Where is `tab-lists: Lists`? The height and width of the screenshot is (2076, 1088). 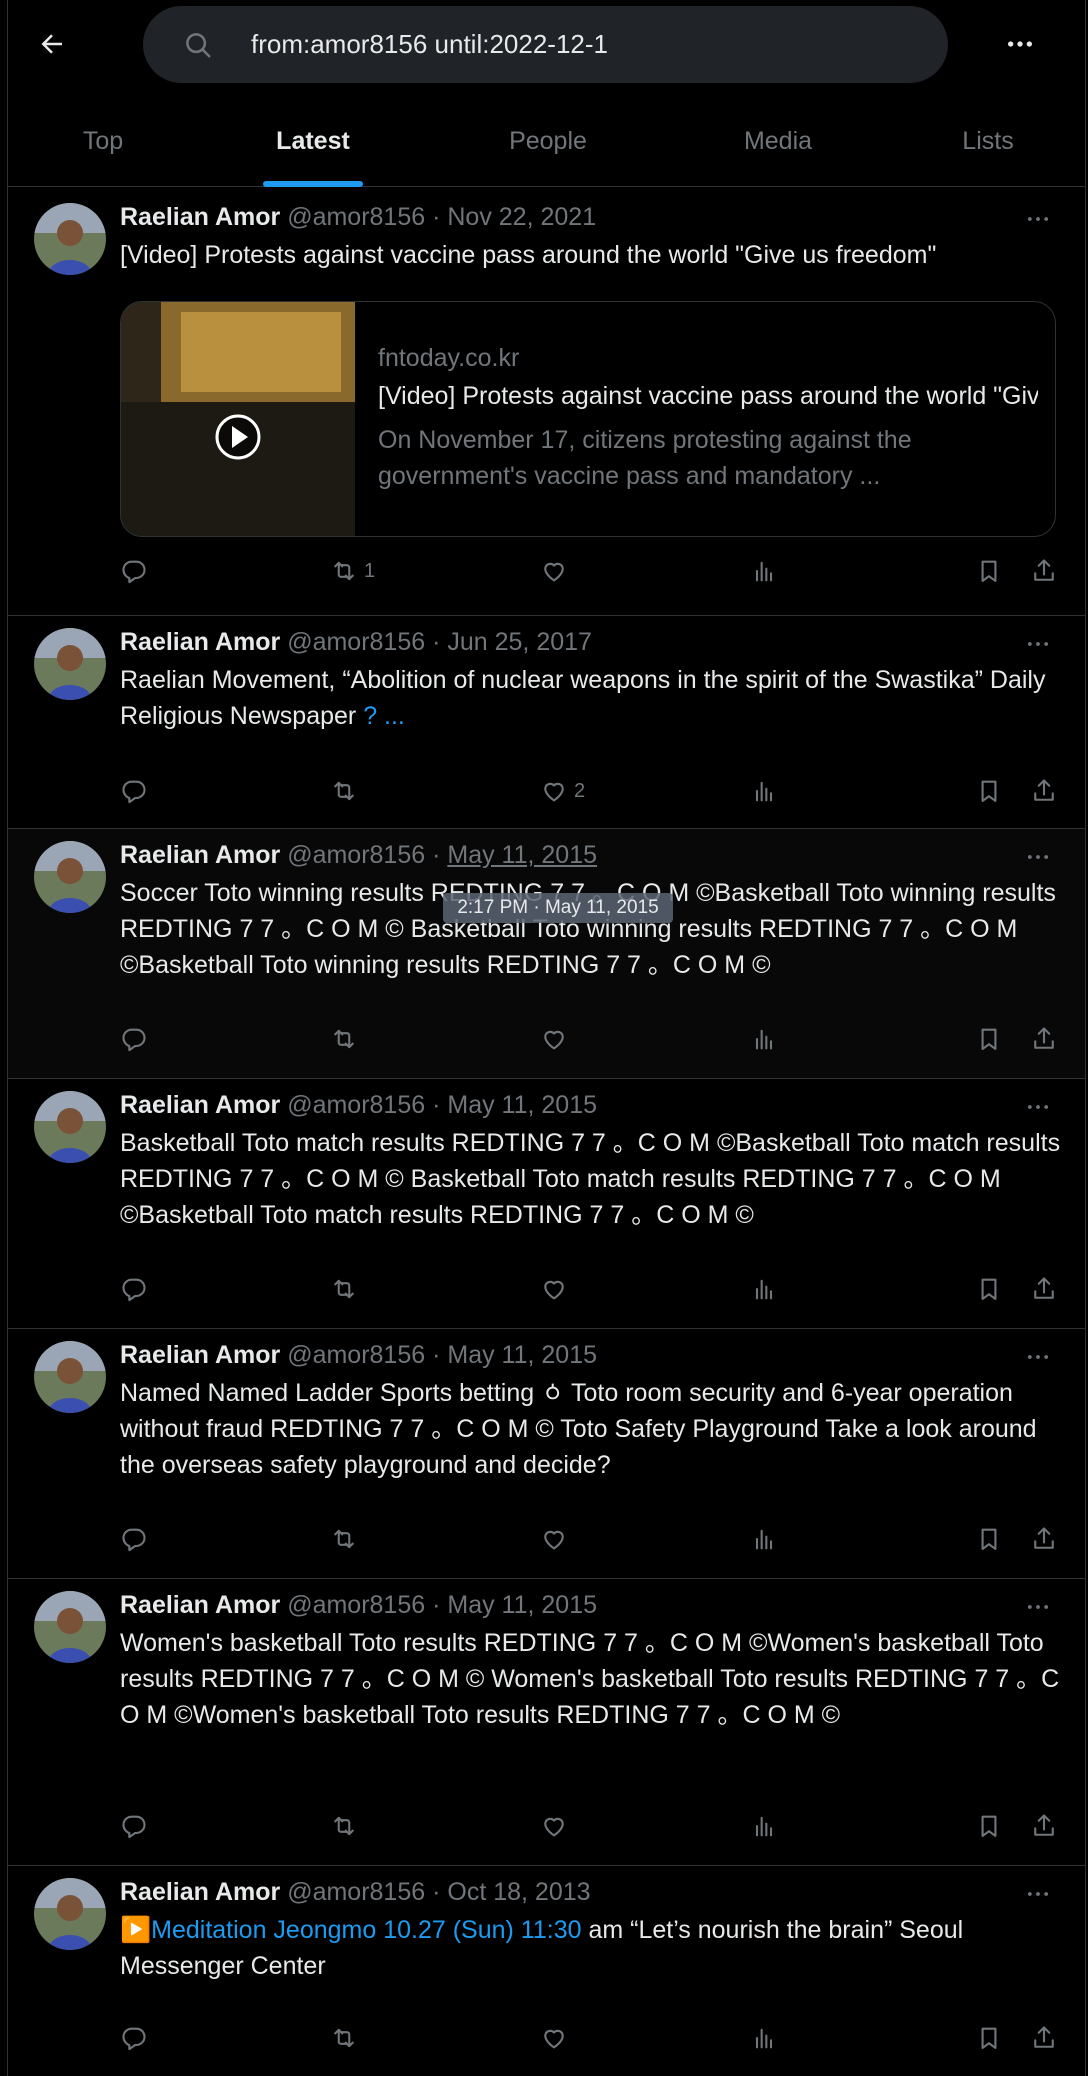
tab-lists: Lists is located at coordinates (988, 141).